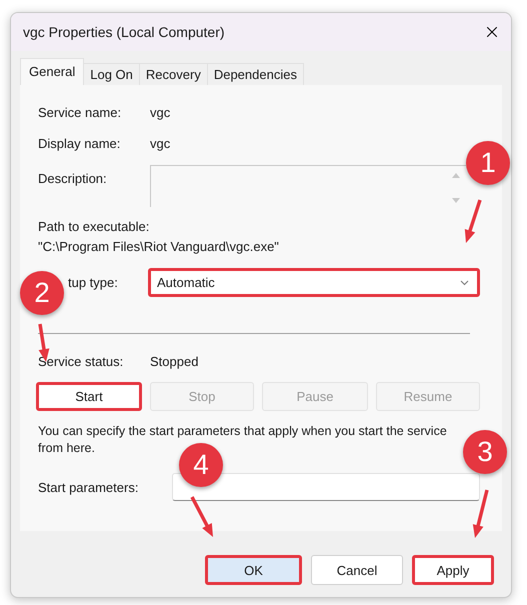  Describe the element at coordinates (160, 143) in the screenshot. I see `display-name-value: vgc` at that location.